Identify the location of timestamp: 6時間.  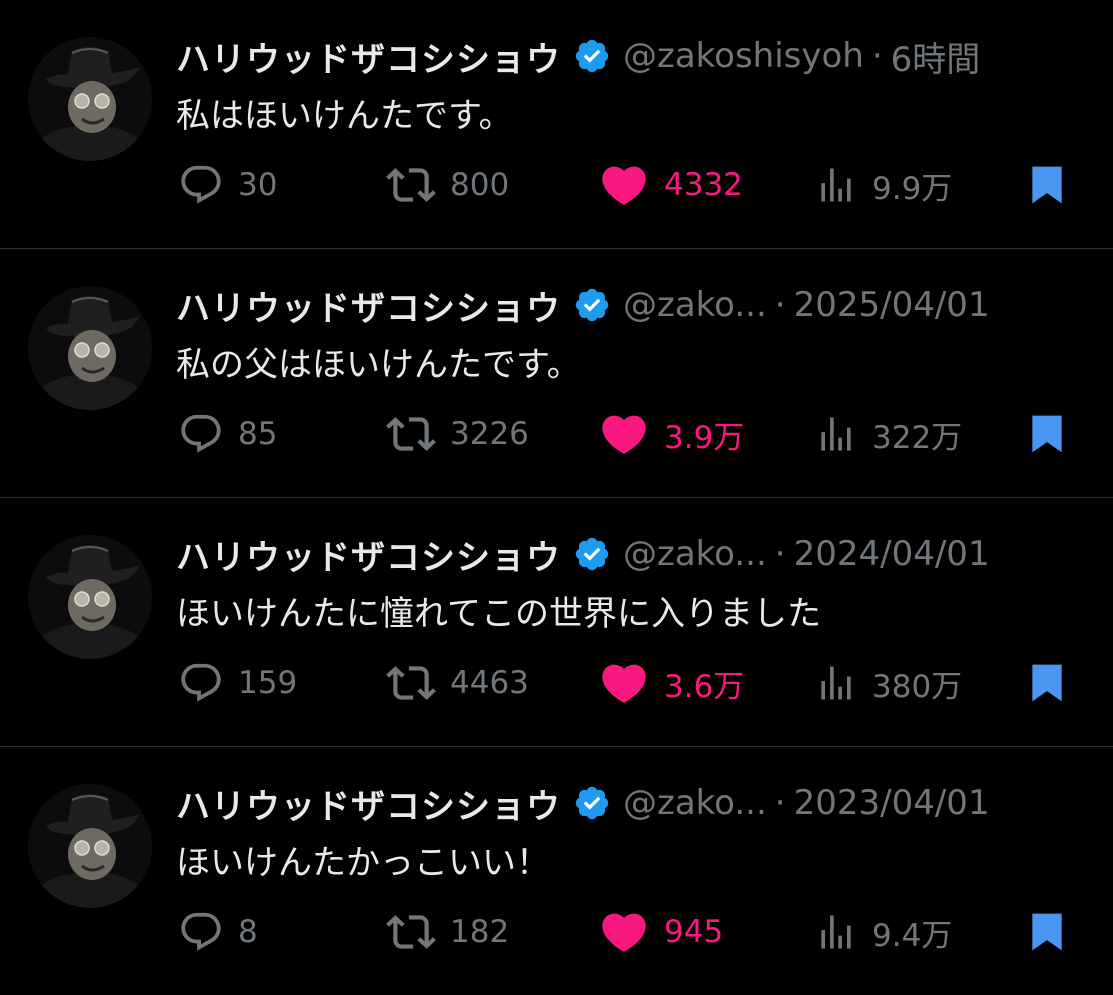
(936, 56).